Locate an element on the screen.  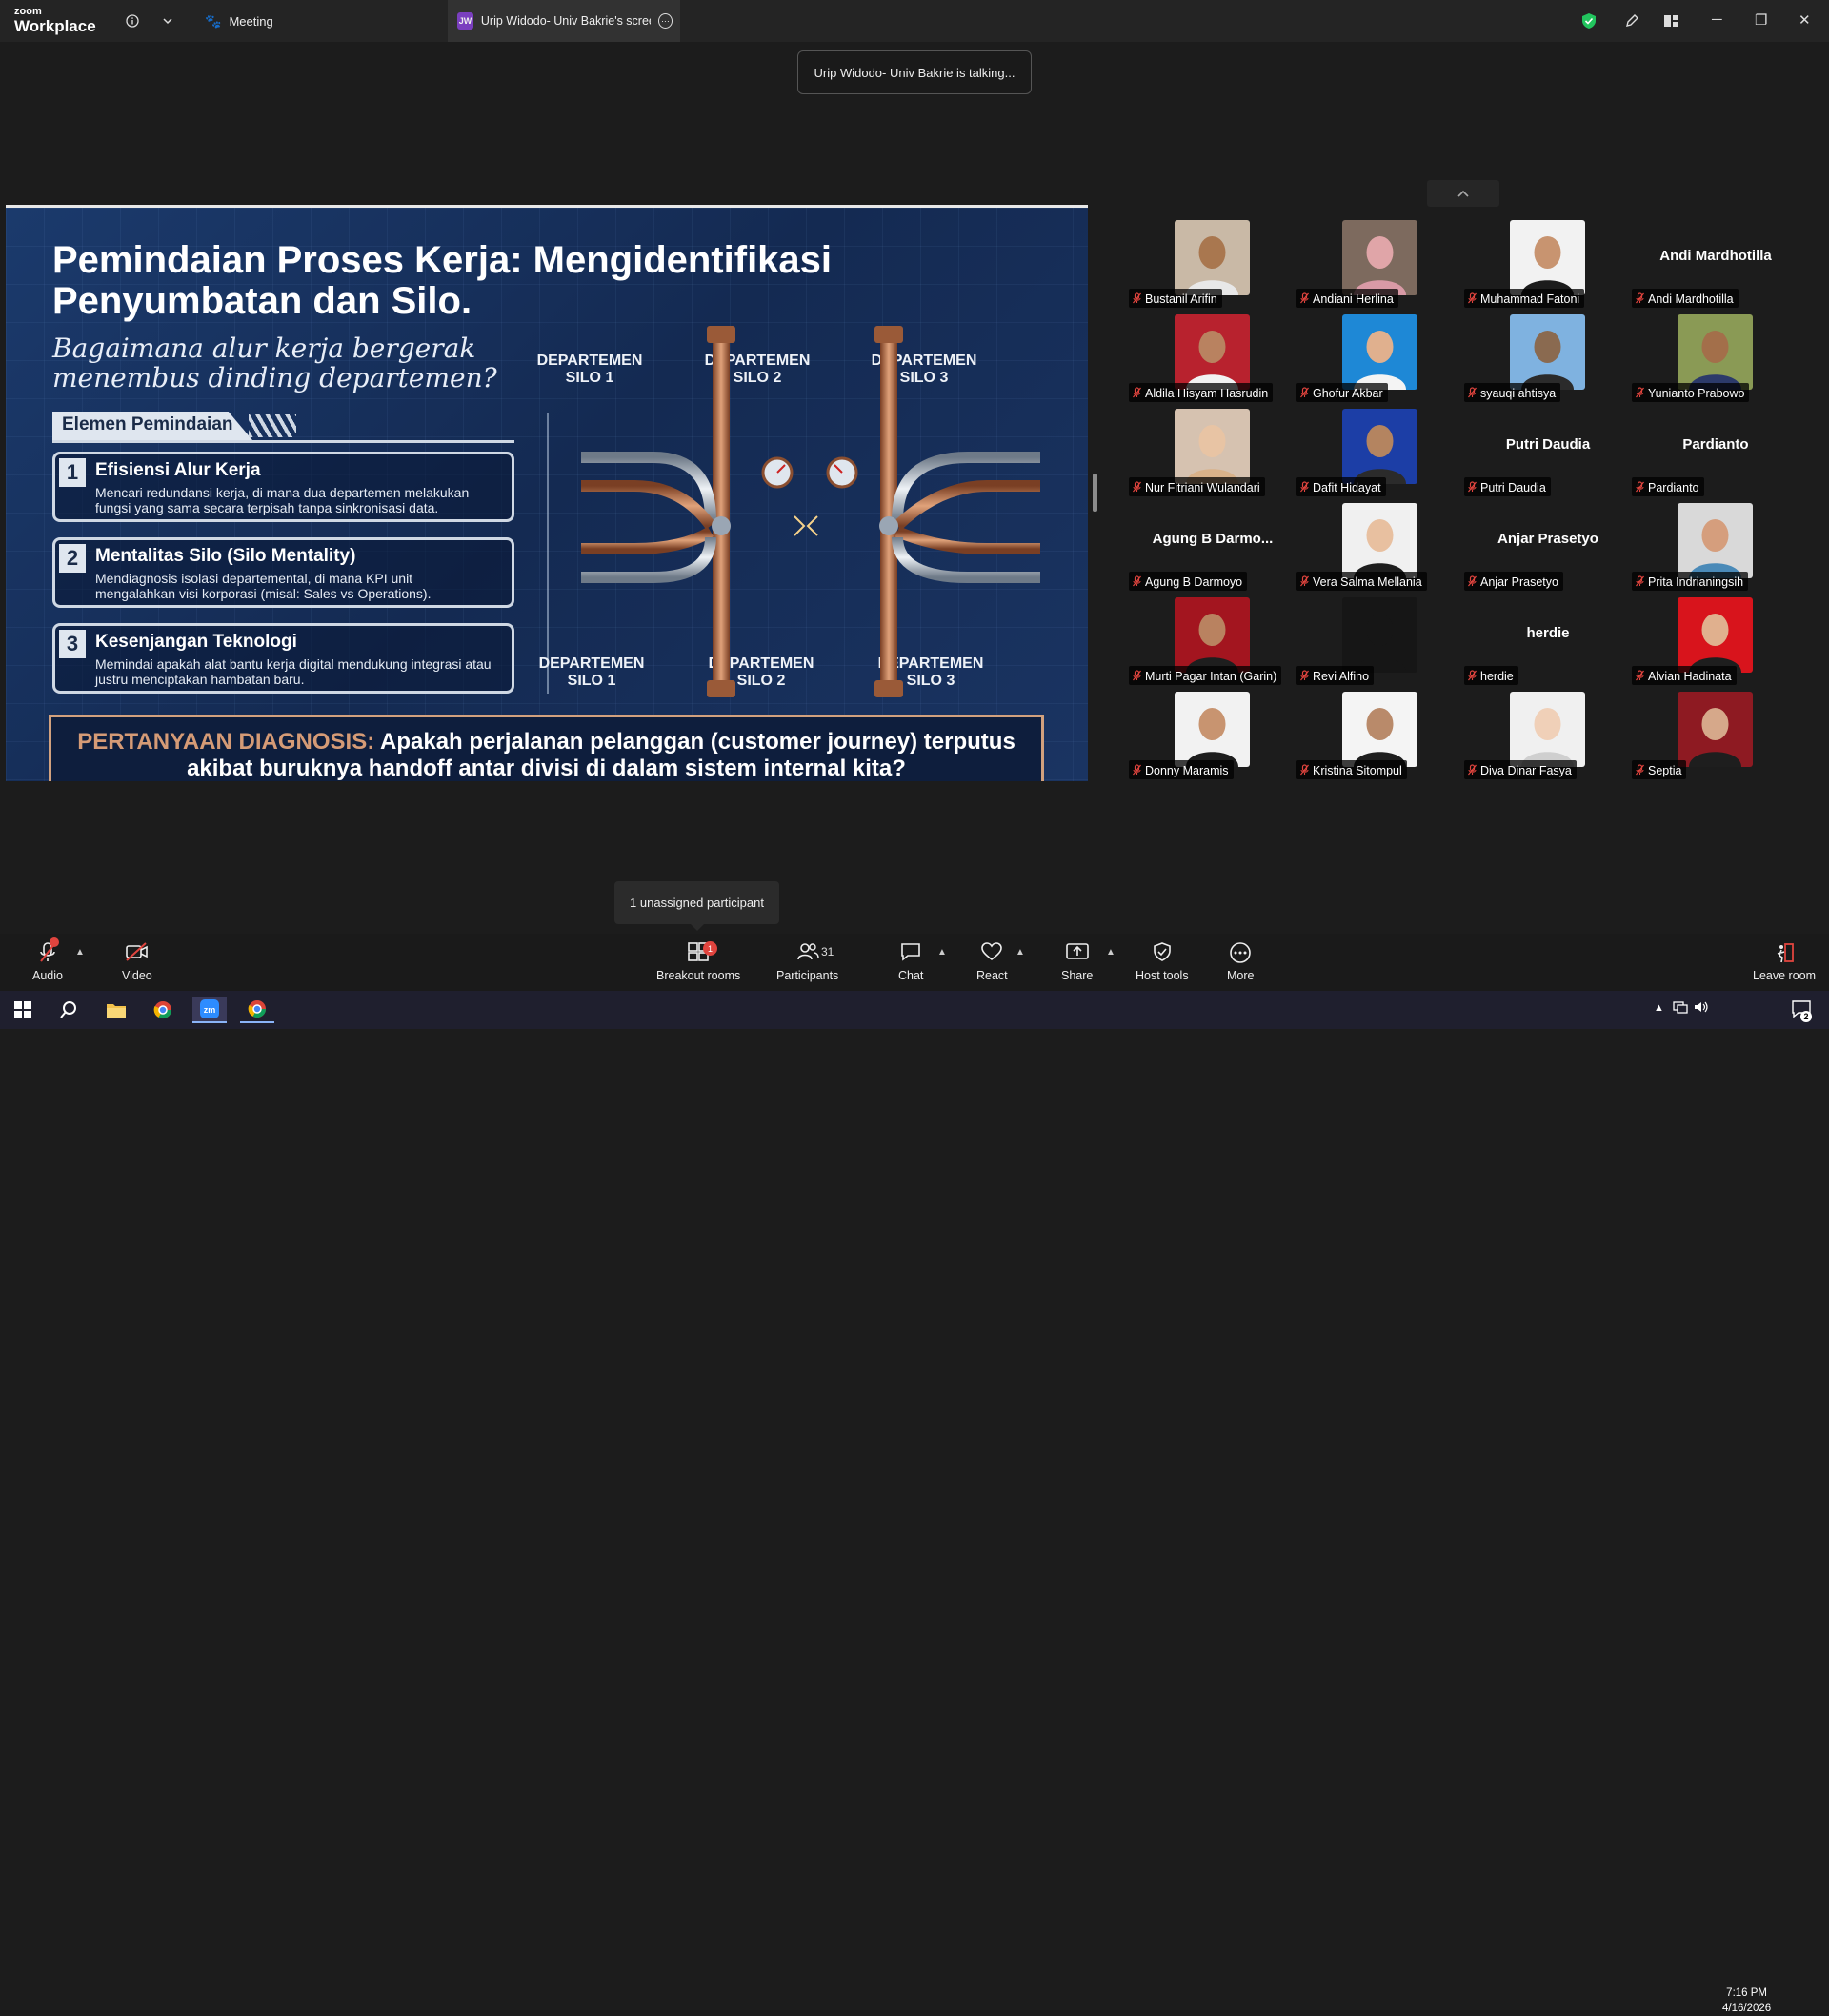
search-icon is located at coordinates (69, 1010).